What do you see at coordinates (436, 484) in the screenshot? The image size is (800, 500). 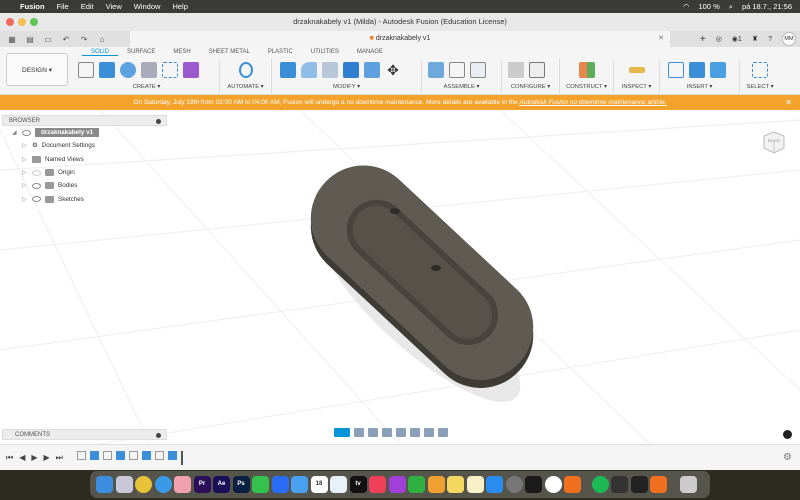 I see `dock-pages` at bounding box center [436, 484].